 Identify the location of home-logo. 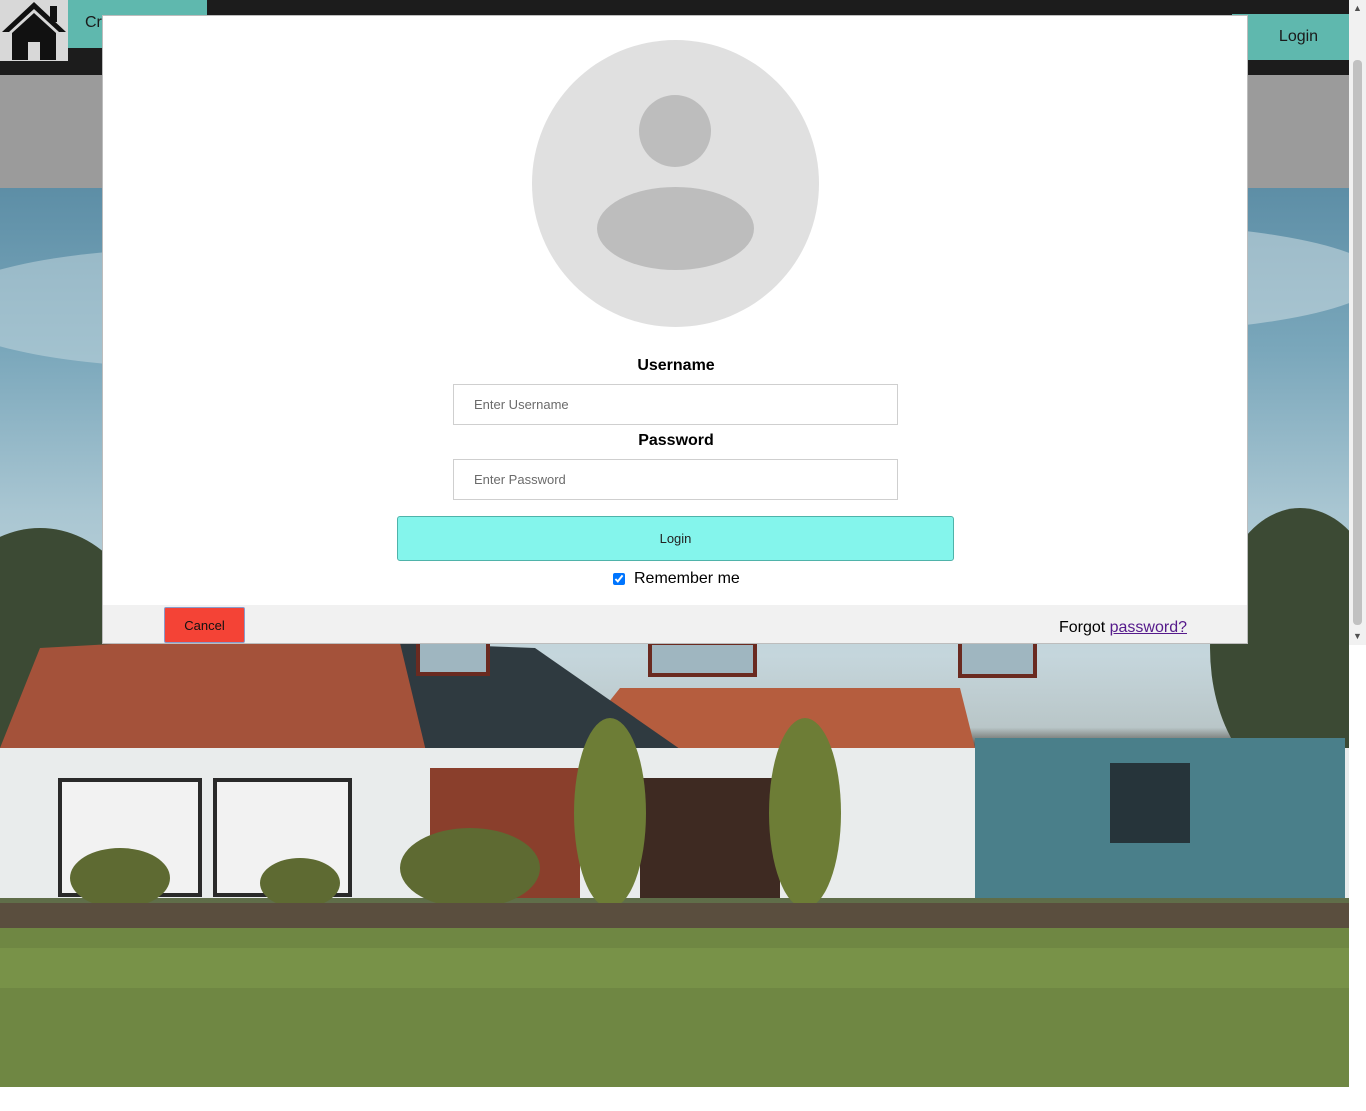
(34, 30).